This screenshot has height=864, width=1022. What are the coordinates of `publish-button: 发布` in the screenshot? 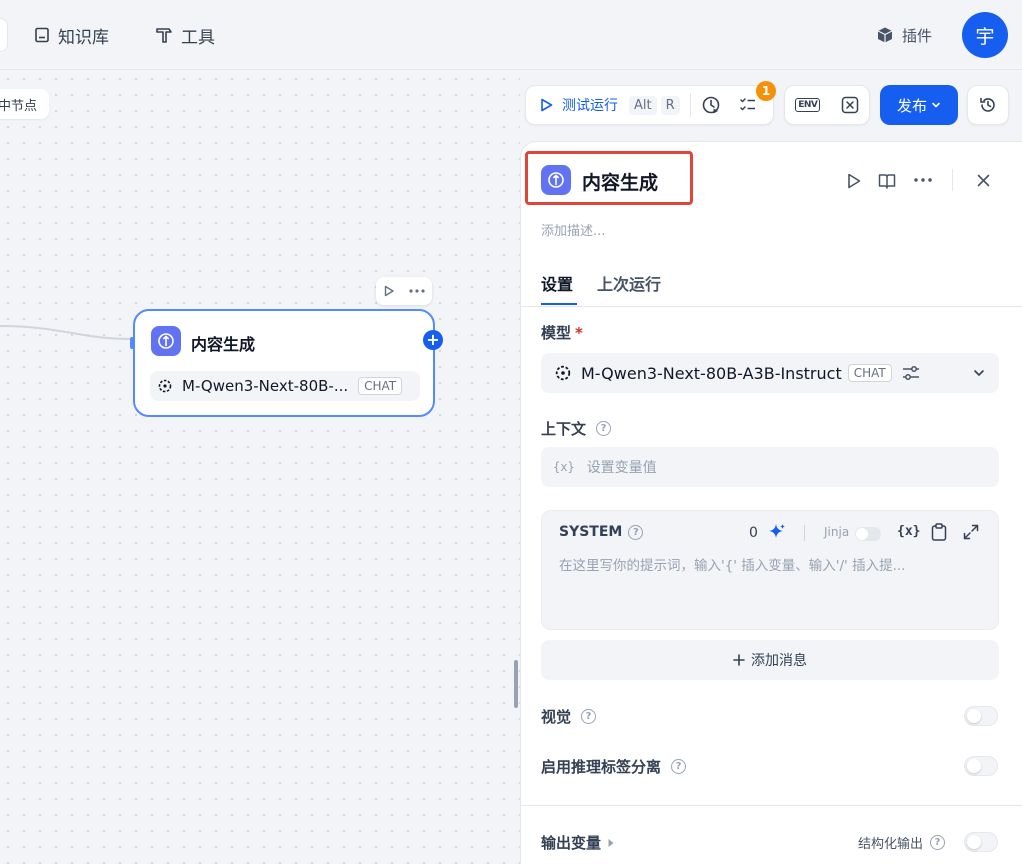 It's located at (919, 105).